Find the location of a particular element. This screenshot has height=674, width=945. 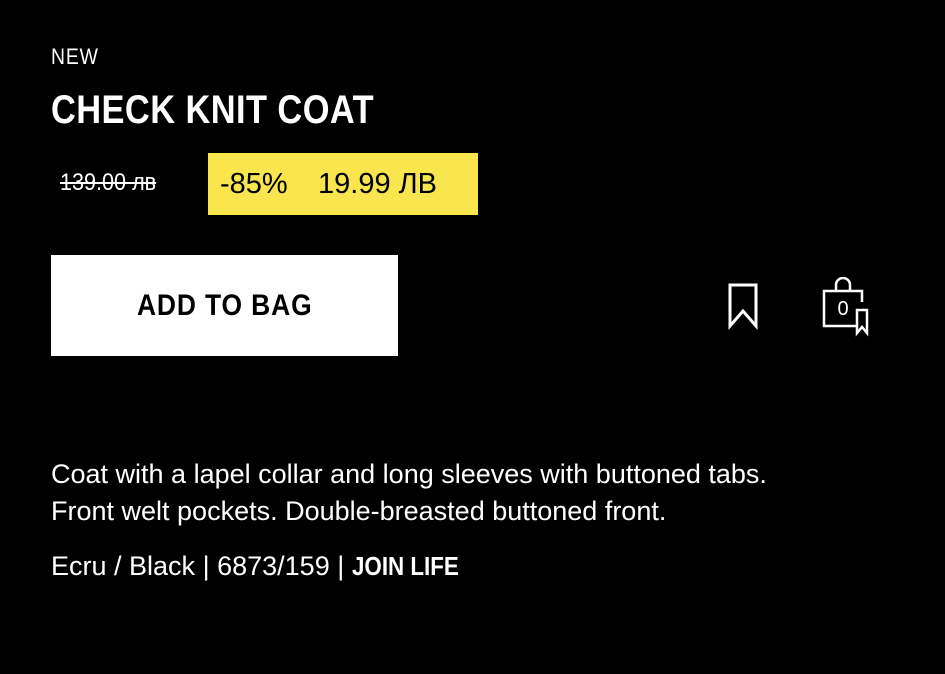

join-life-link: JOIN LIFE is located at coordinates (405, 566).